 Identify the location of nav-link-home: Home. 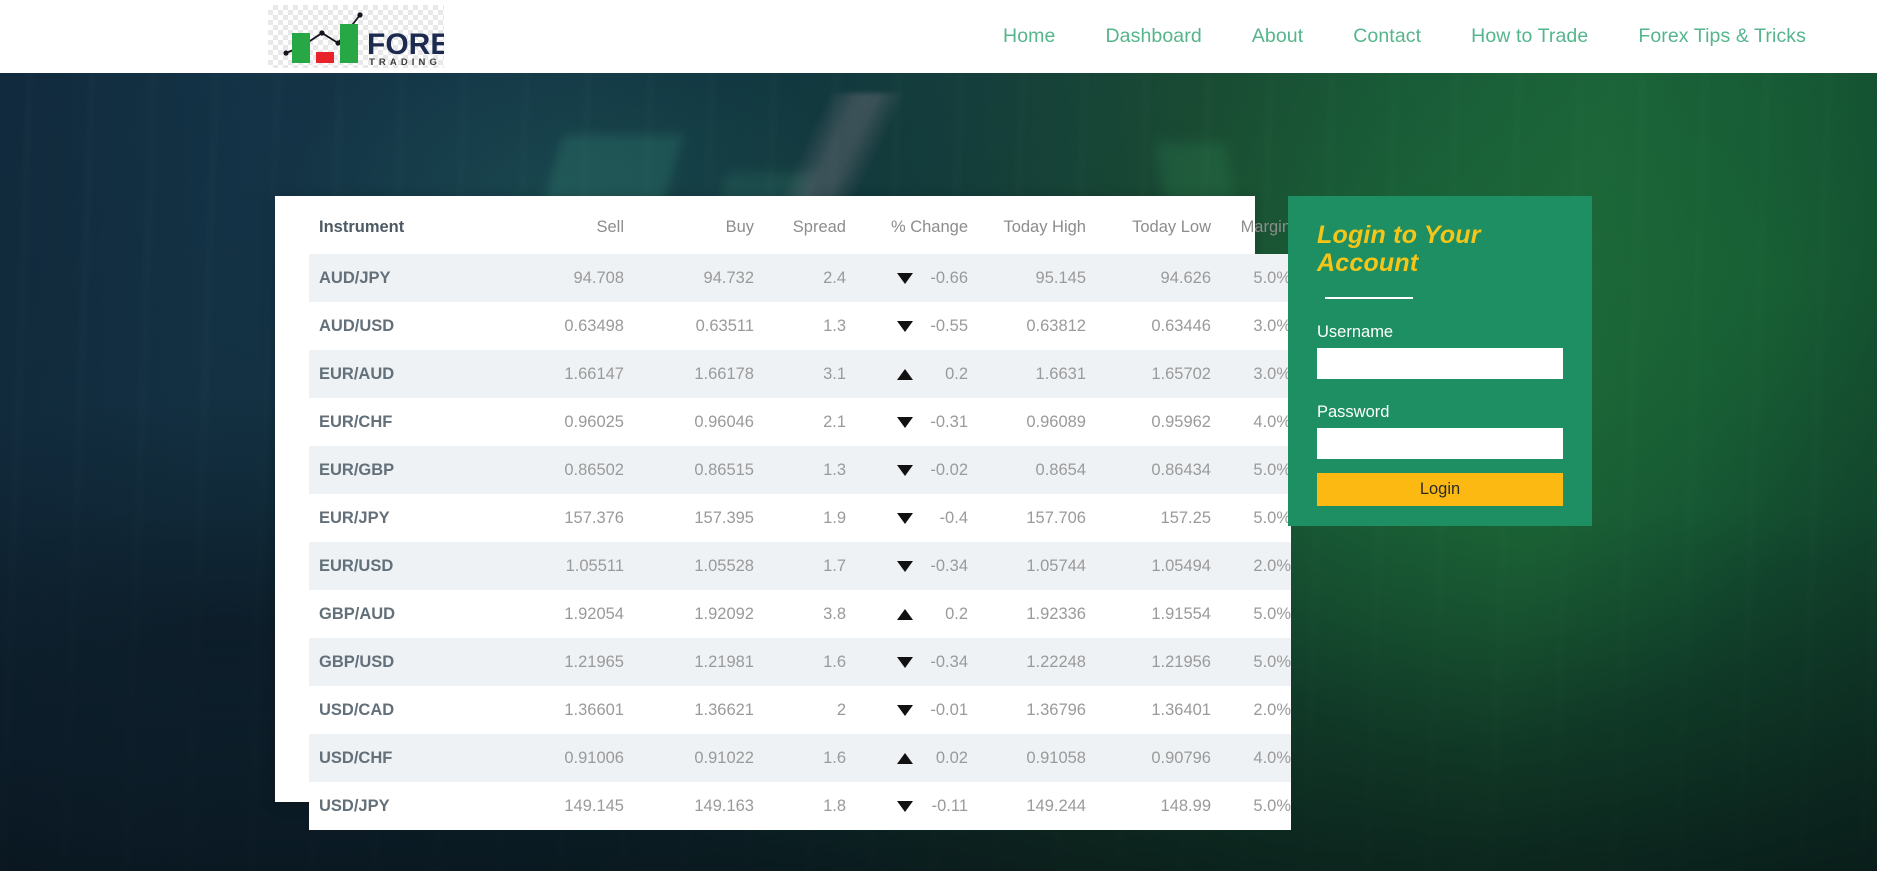
(1029, 36).